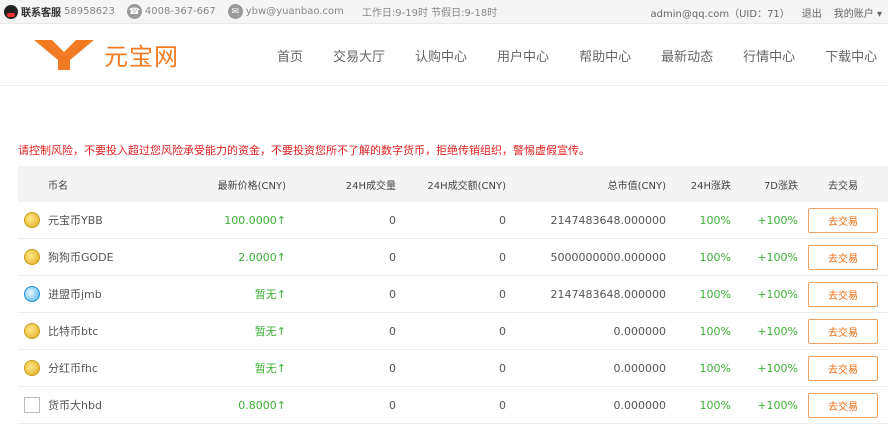  What do you see at coordinates (93, 294) in the screenshot?
I see `coin-name-cell: 进盟币jmb` at bounding box center [93, 294].